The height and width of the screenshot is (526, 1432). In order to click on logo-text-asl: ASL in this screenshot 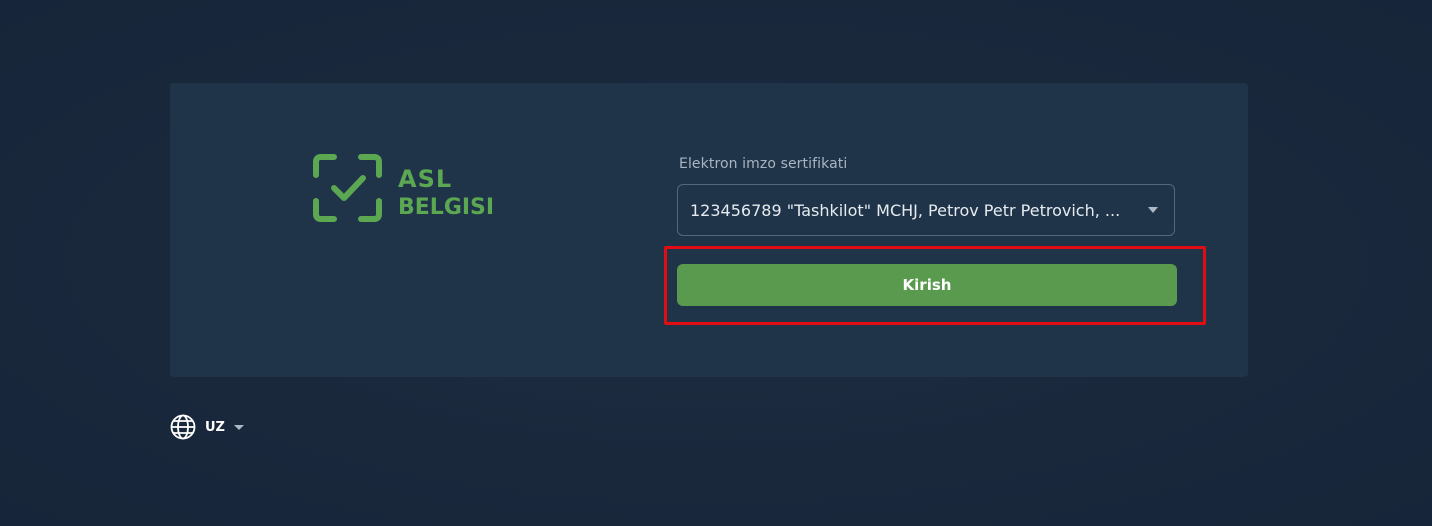, I will do `click(425, 179)`.